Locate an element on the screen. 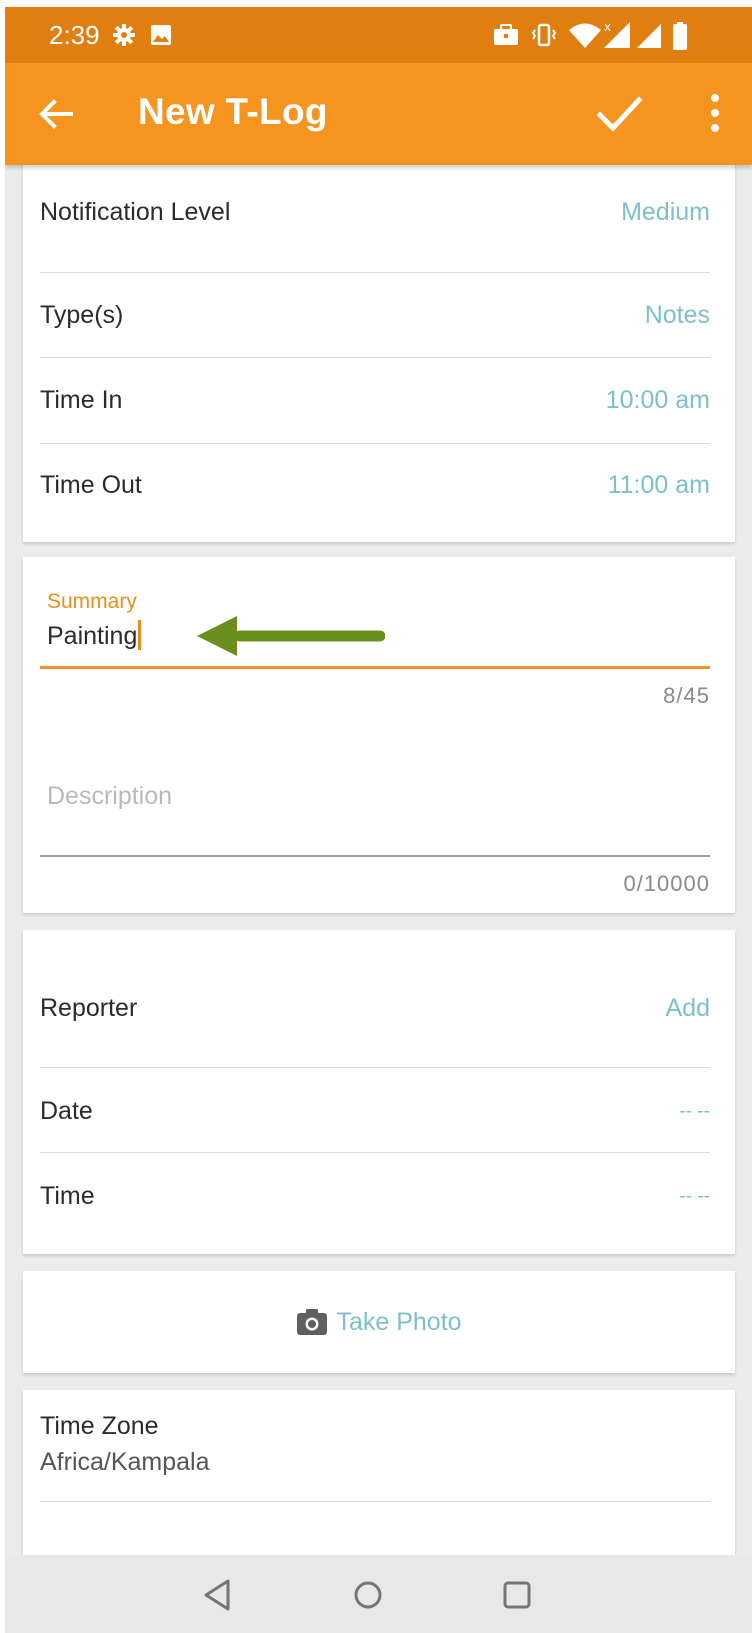  battery-icon is located at coordinates (680, 36).